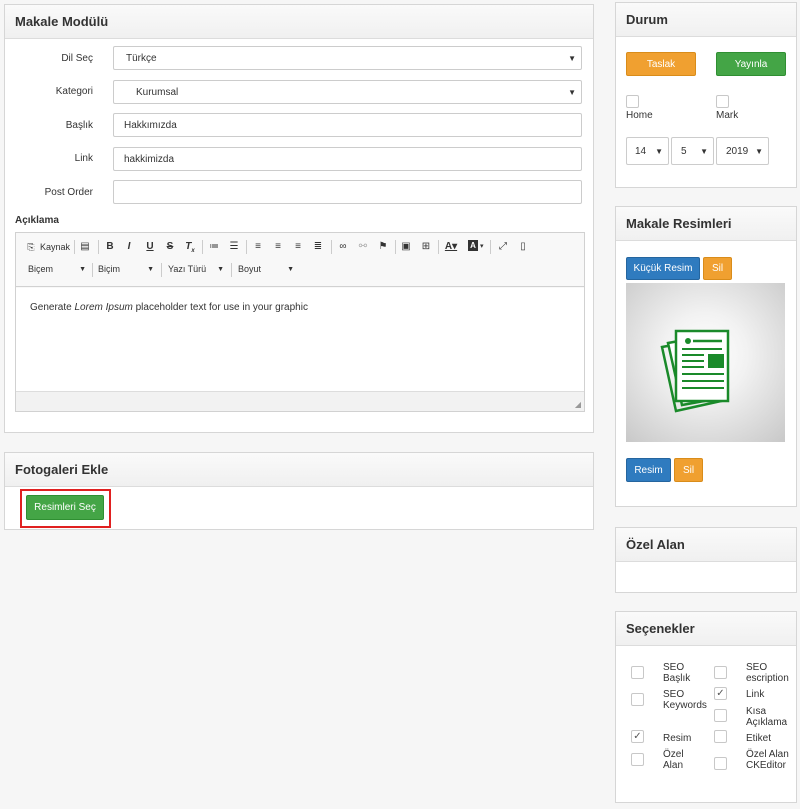 The height and width of the screenshot is (809, 800). What do you see at coordinates (759, 738) in the screenshot?
I see `option-tag-label: Etiket` at bounding box center [759, 738].